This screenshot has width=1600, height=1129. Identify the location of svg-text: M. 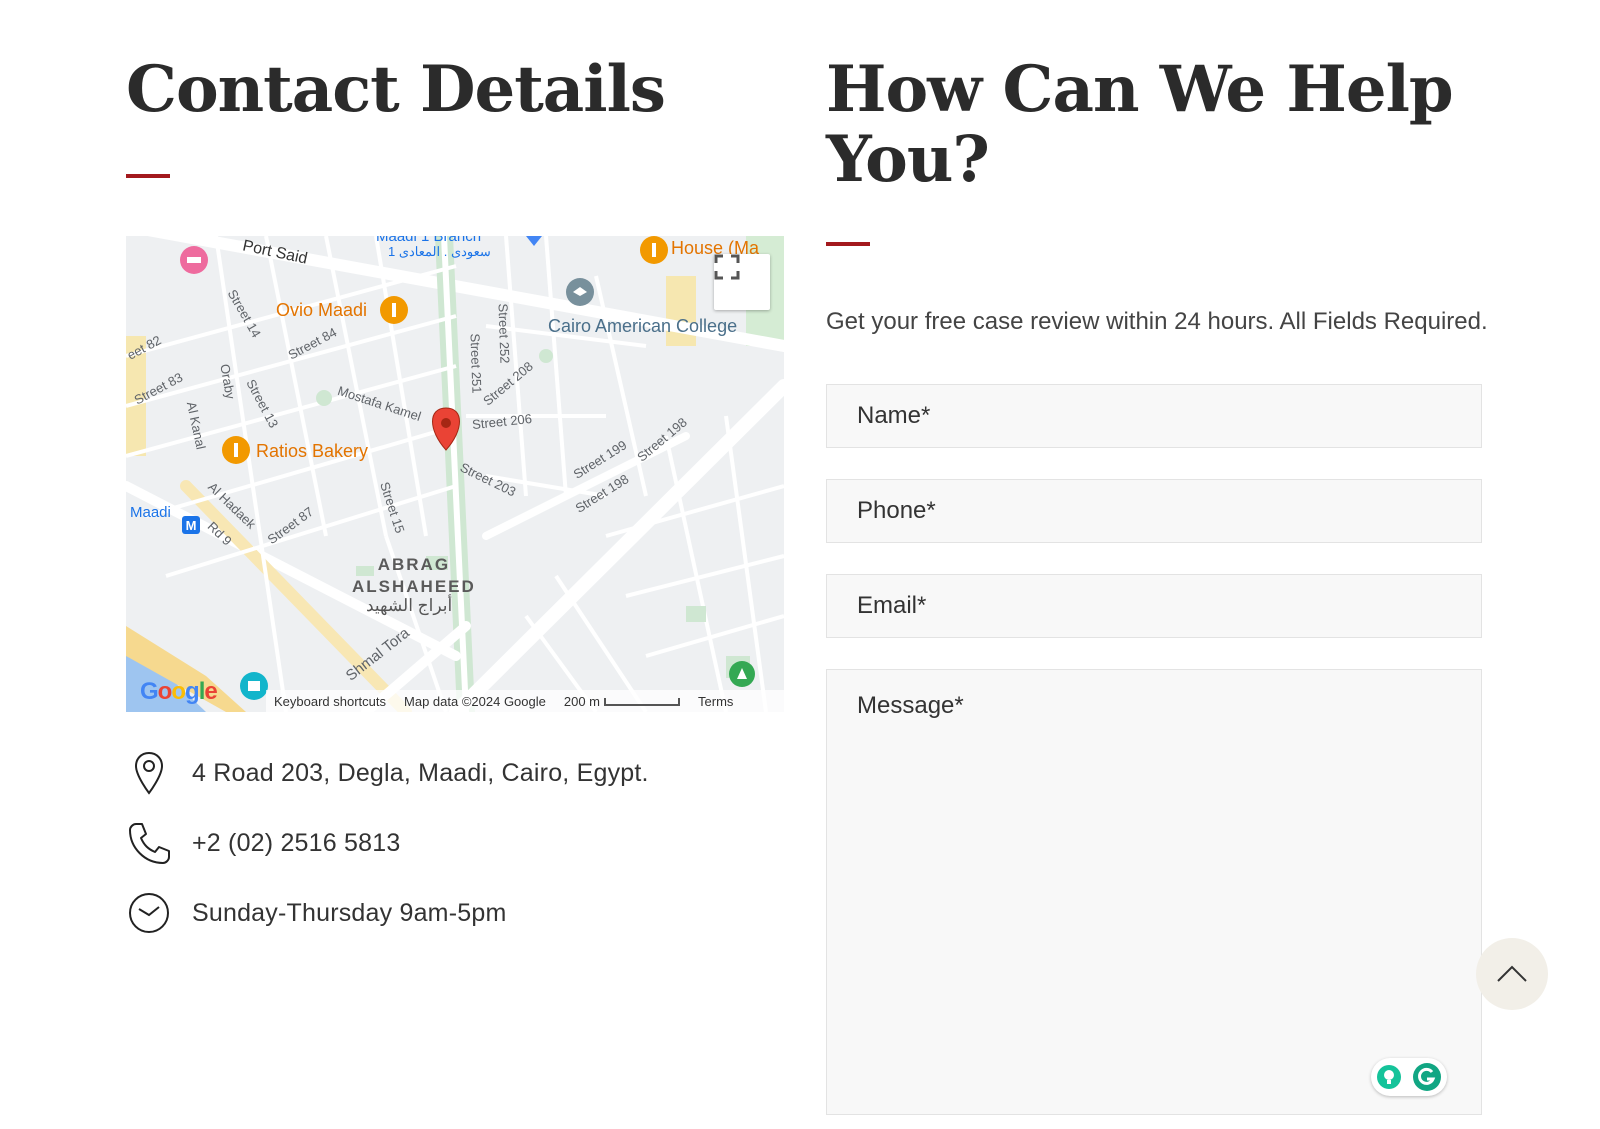
(191, 525).